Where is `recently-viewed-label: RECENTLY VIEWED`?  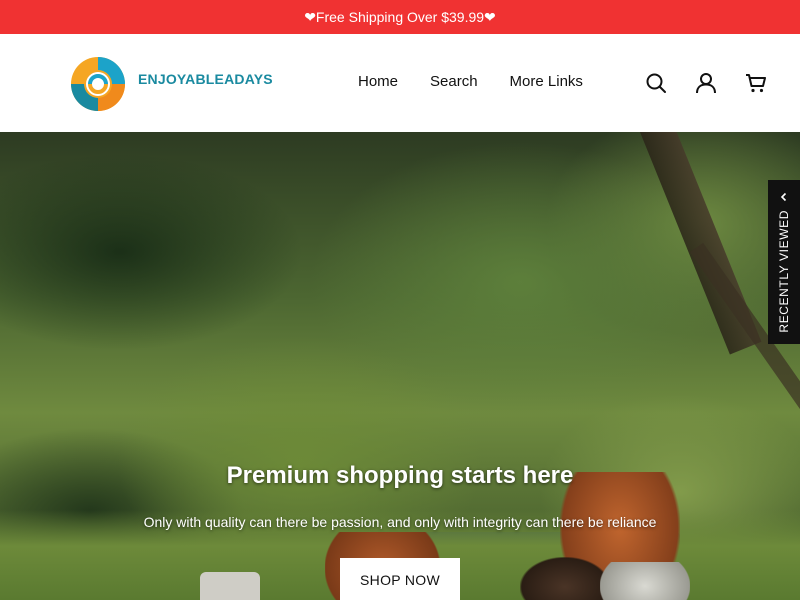
recently-viewed-label: RECENTLY VIEWED is located at coordinates (784, 271).